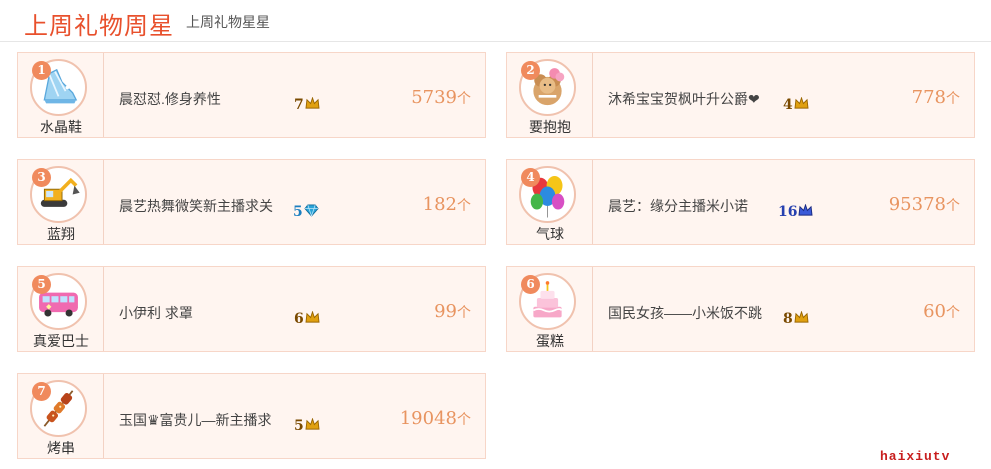 The width and height of the screenshot is (991, 469). Describe the element at coordinates (550, 234) in the screenshot. I see `gift-name: 气球` at that location.